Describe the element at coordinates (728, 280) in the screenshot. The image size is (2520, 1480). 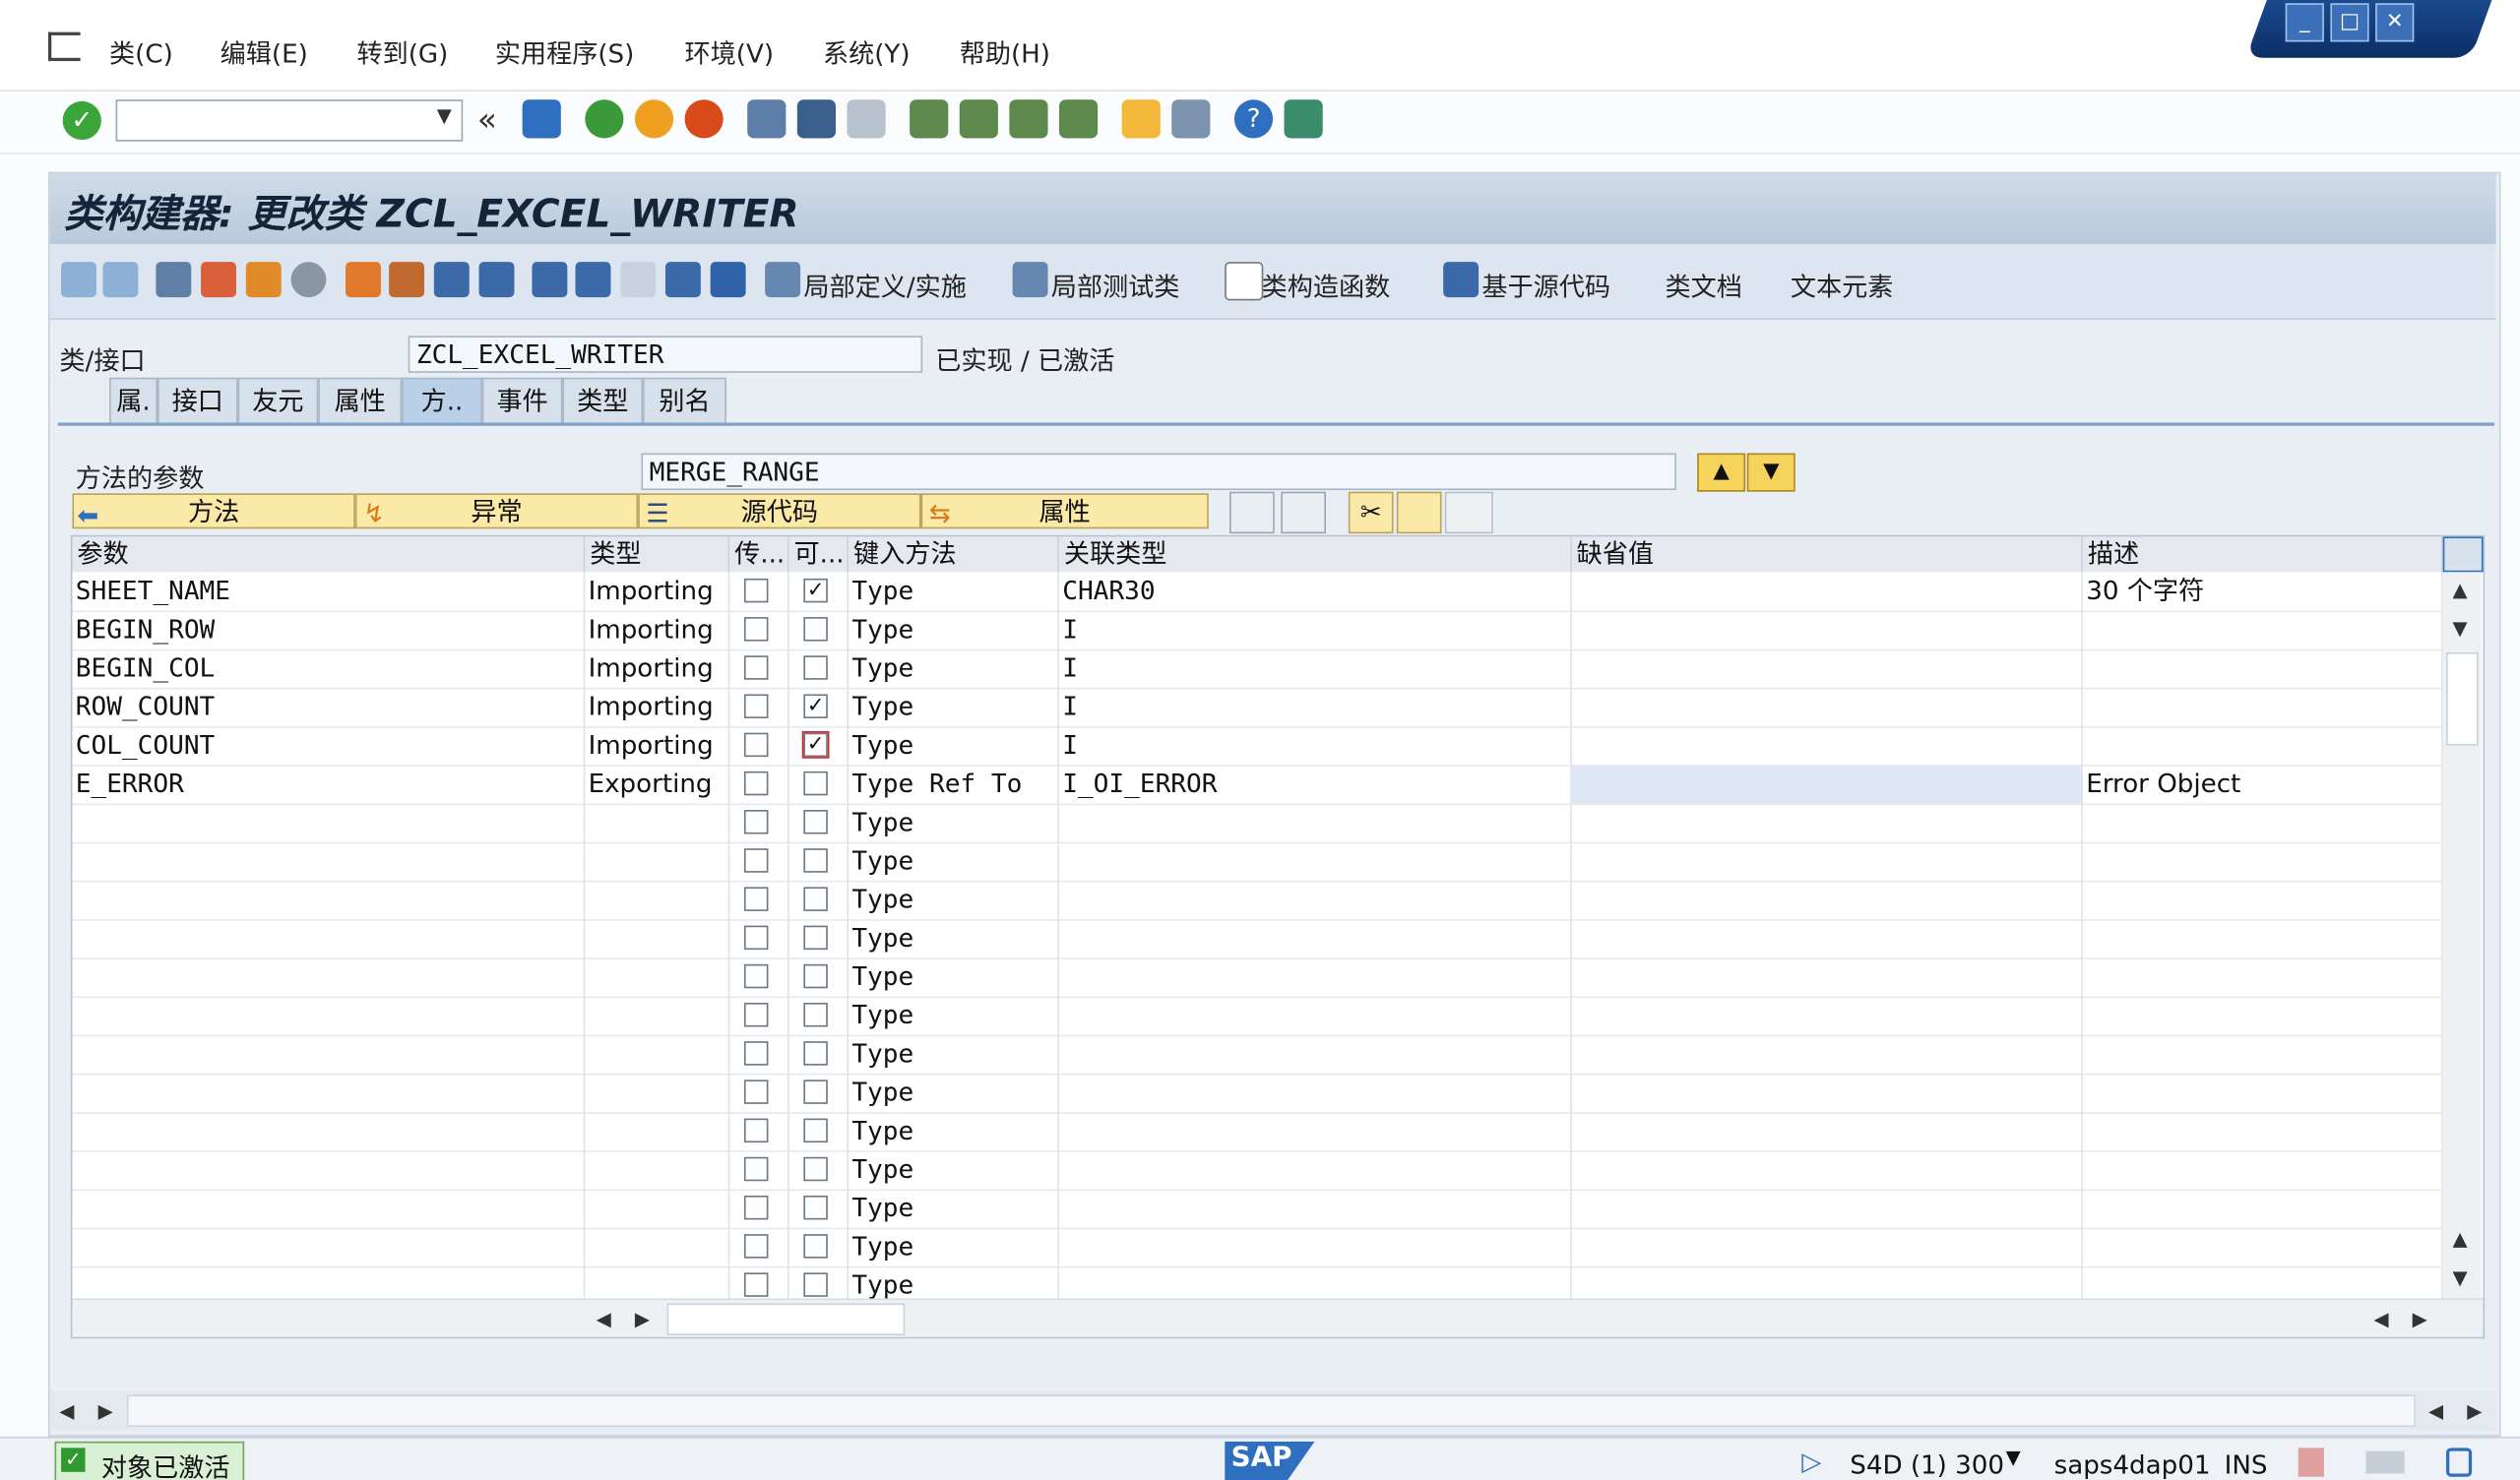
I see `info-icon` at that location.